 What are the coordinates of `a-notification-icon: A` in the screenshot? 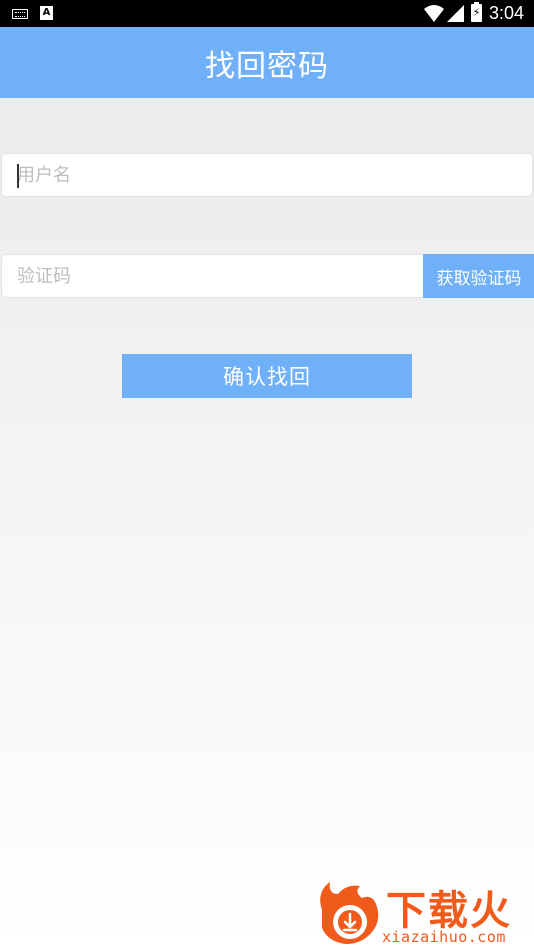 It's located at (46, 13).